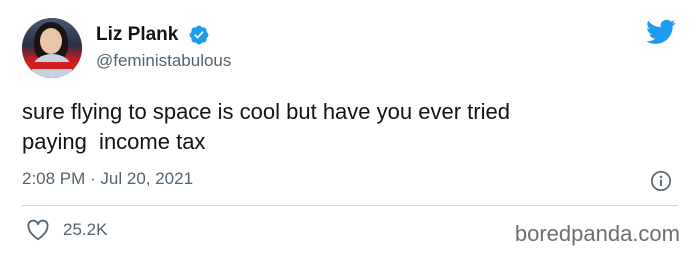 Image resolution: width=700 pixels, height=258 pixels. What do you see at coordinates (163, 61) in the screenshot?
I see `user-handle: @feministabulous` at bounding box center [163, 61].